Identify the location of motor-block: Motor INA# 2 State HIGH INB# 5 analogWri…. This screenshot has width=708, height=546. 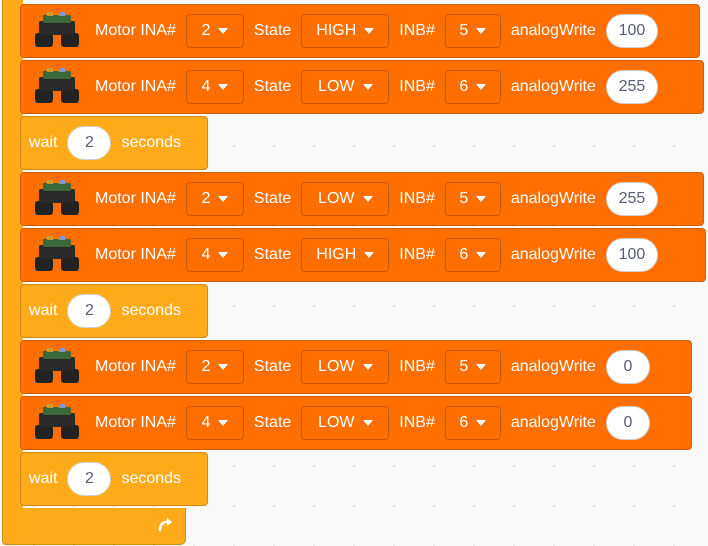
(360, 31).